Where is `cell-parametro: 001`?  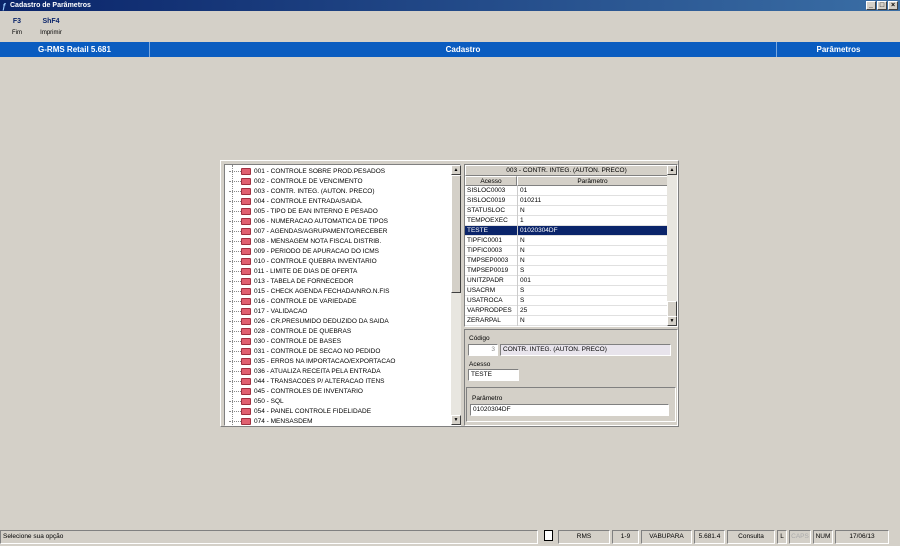
cell-parametro: 001 is located at coordinates (524, 281).